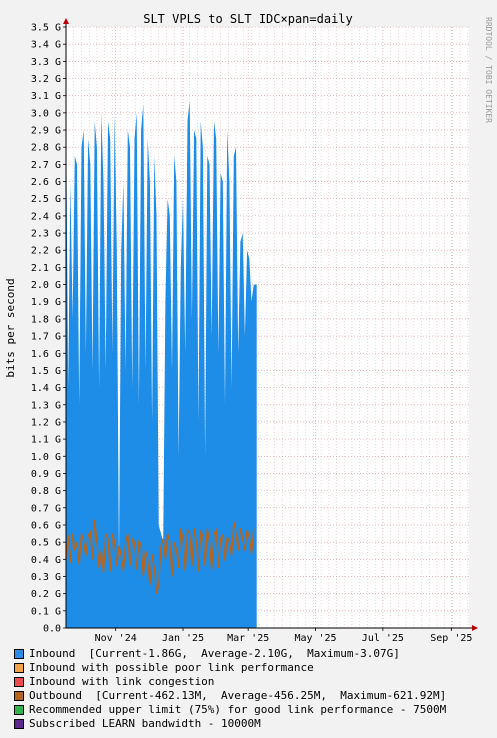 The width and height of the screenshot is (497, 738). What do you see at coordinates (46, 148) in the screenshot?
I see `y-tick-label: 2.8 G` at bounding box center [46, 148].